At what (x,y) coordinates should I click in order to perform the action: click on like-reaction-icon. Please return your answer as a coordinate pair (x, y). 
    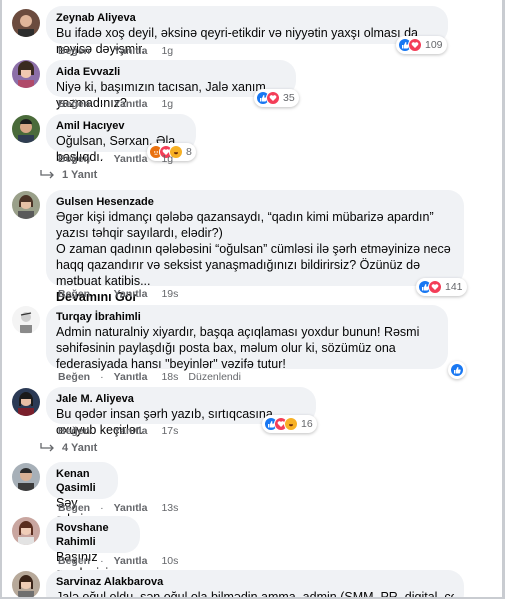
    Looking at the image, I should click on (457, 370).